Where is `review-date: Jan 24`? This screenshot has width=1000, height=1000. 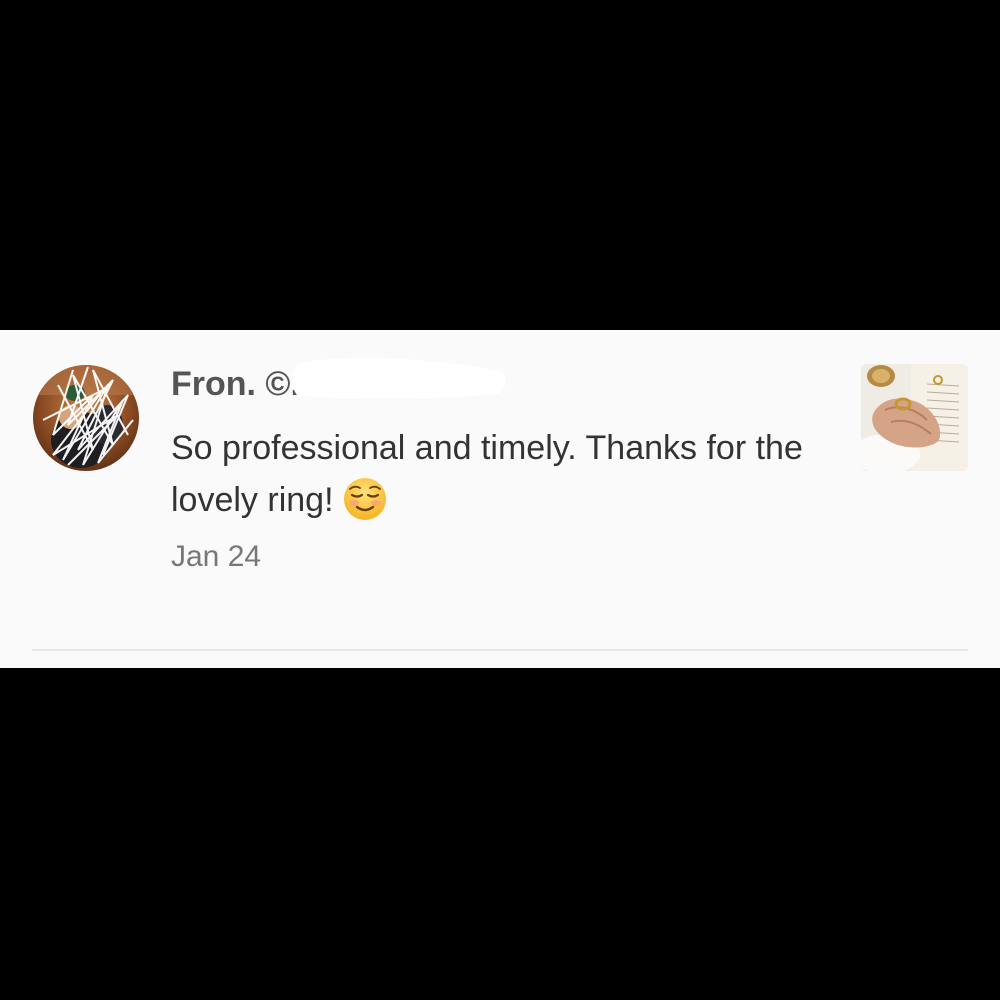 review-date: Jan 24 is located at coordinates (216, 556).